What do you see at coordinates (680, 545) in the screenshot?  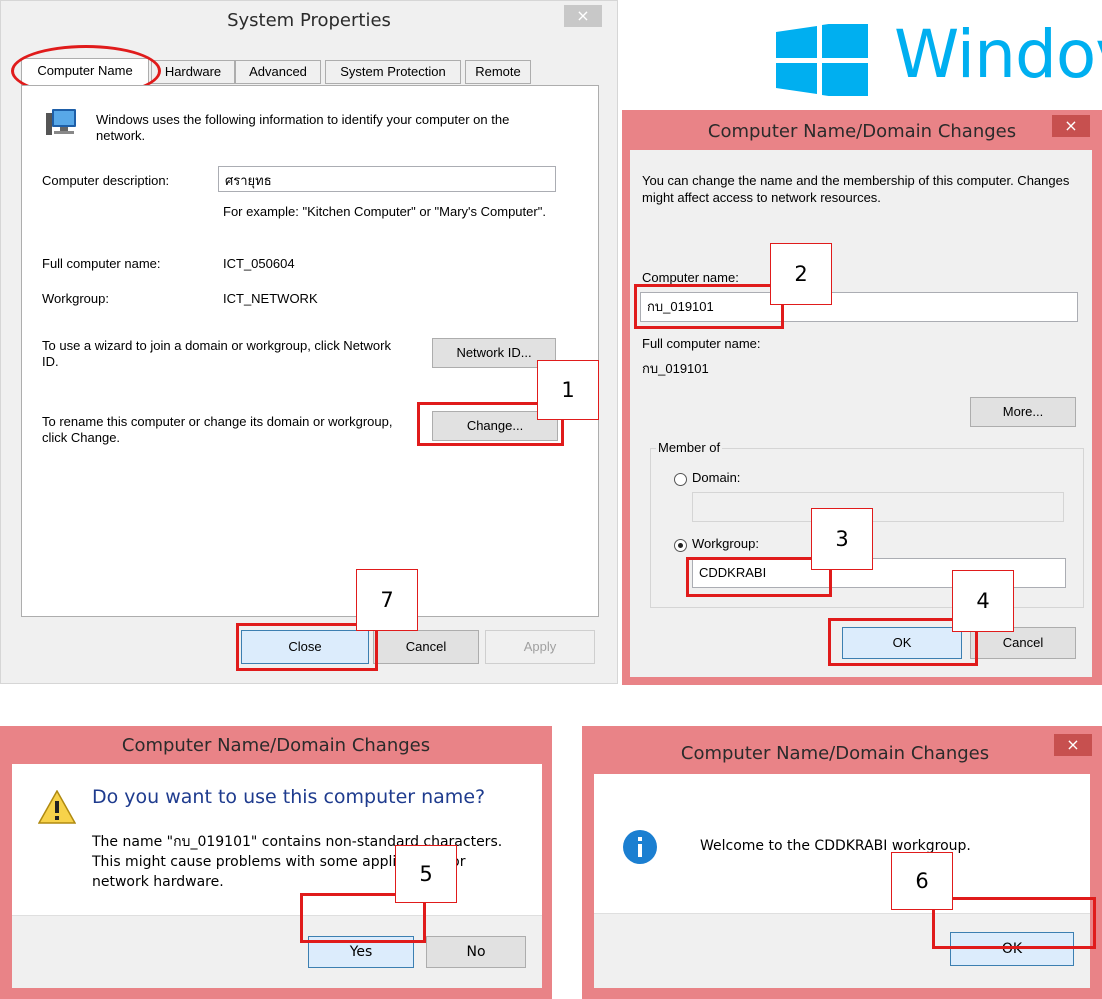 I see `workgroup-radio` at bounding box center [680, 545].